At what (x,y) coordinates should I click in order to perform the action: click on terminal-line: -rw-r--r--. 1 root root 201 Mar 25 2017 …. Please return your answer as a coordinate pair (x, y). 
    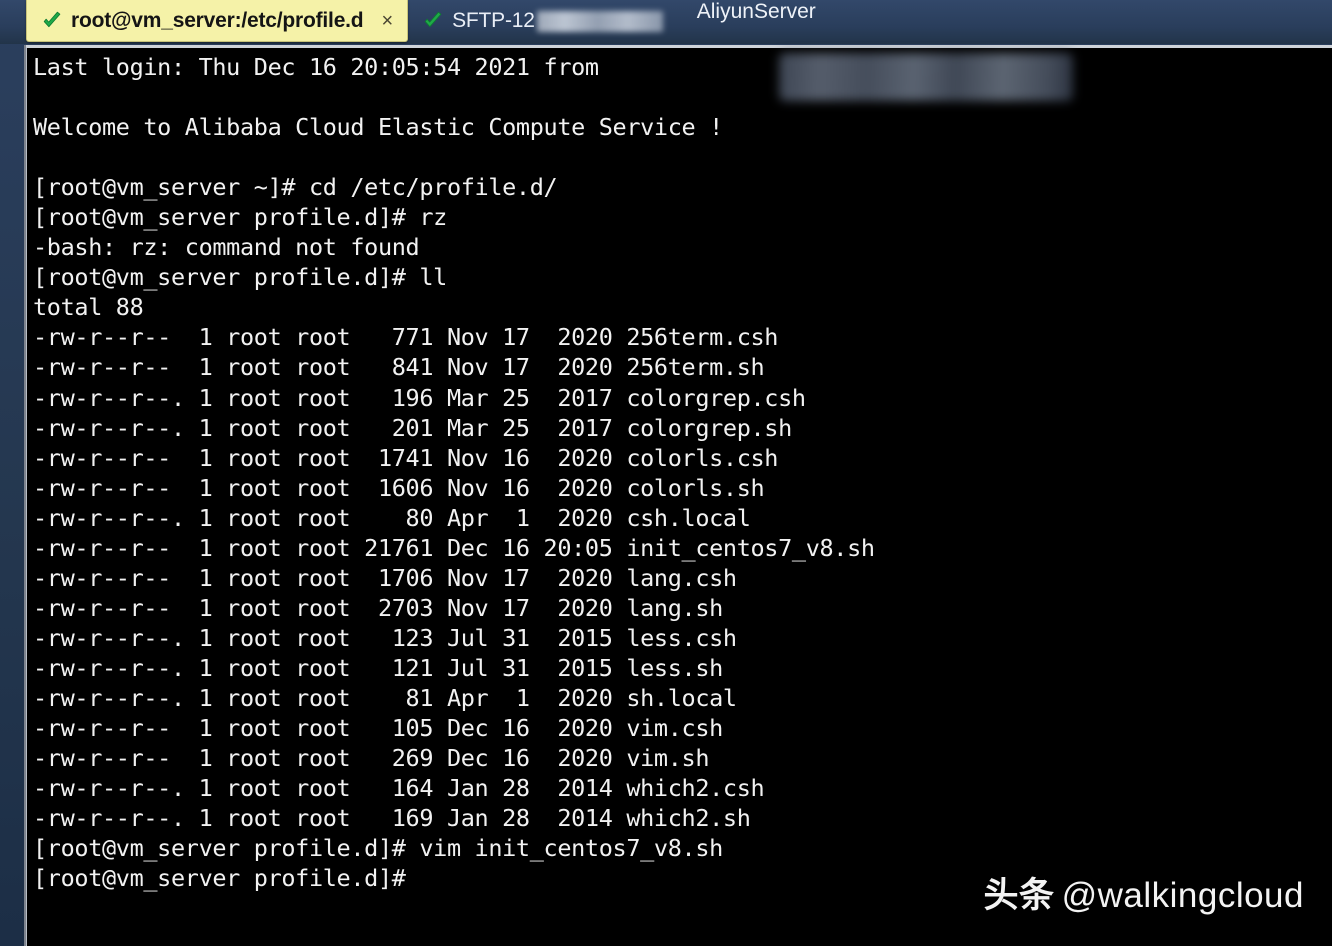
    Looking at the image, I should click on (412, 427).